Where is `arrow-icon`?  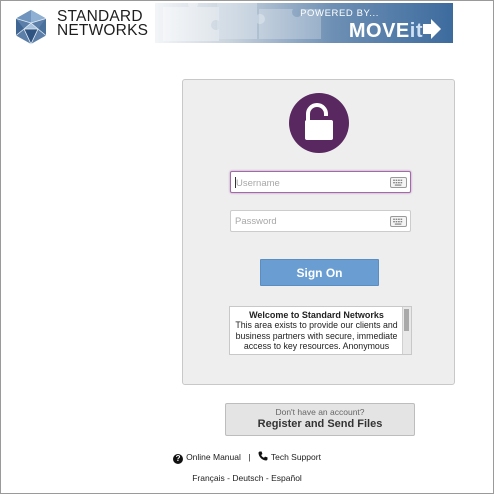
arrow-icon is located at coordinates (432, 29).